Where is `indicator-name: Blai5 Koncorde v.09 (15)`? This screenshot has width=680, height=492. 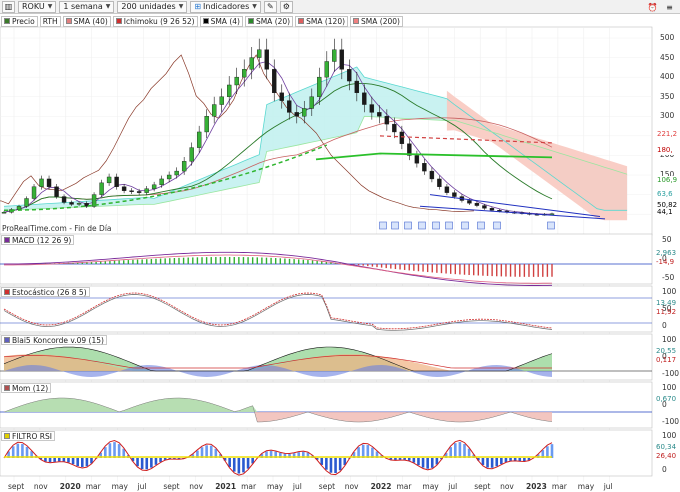 indicator-name: Blai5 Koncorde v.09 (15) is located at coordinates (58, 340).